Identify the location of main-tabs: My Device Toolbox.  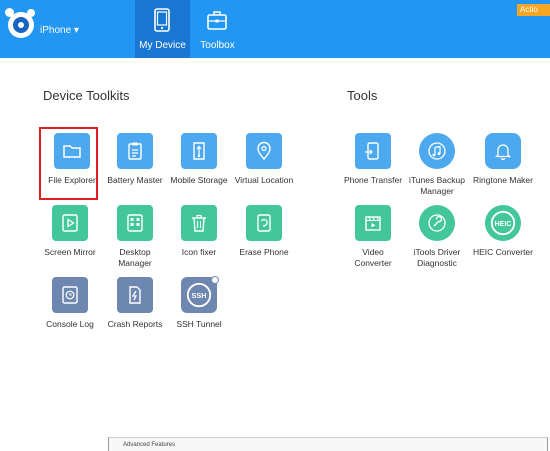
(190, 29).